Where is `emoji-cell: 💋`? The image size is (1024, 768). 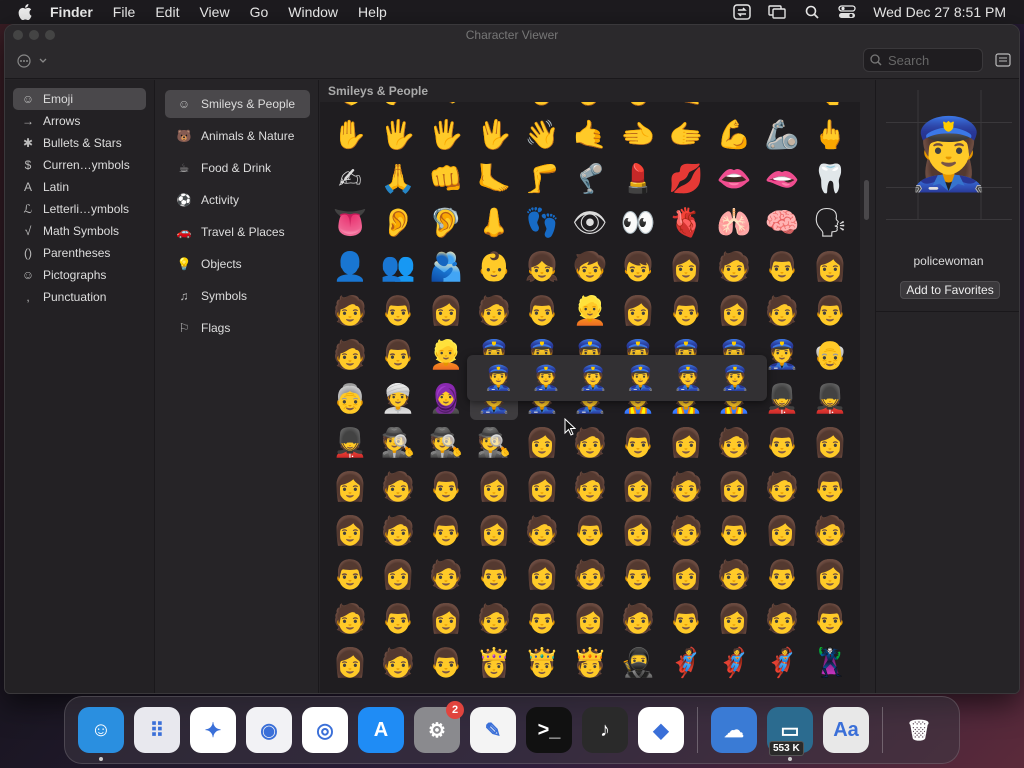
emoji-cell: 💋 is located at coordinates (686, 178).